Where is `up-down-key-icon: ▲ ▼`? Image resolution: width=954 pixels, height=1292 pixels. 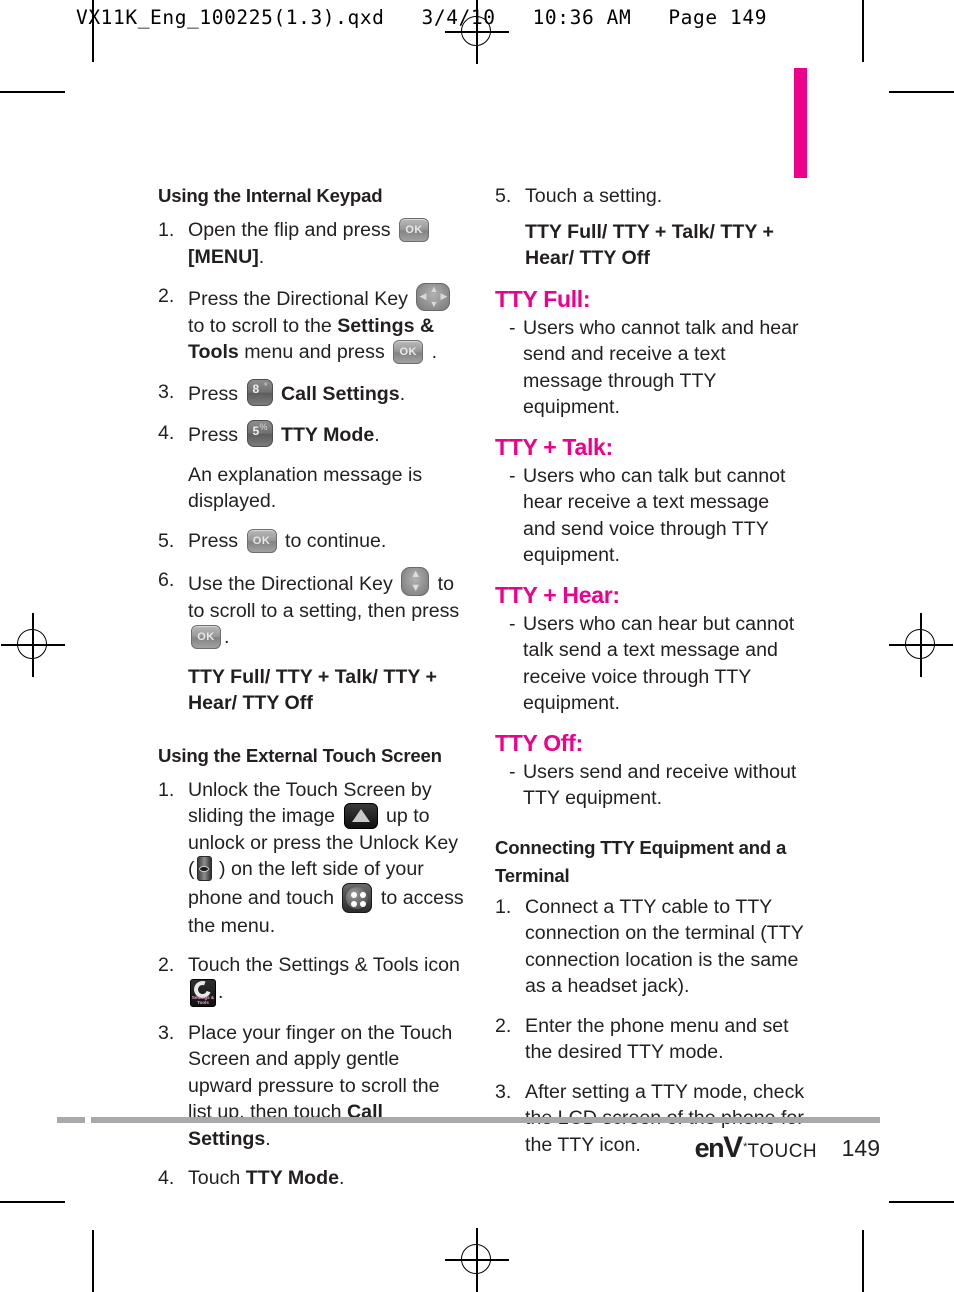 up-down-key-icon: ▲ ▼ is located at coordinates (415, 581).